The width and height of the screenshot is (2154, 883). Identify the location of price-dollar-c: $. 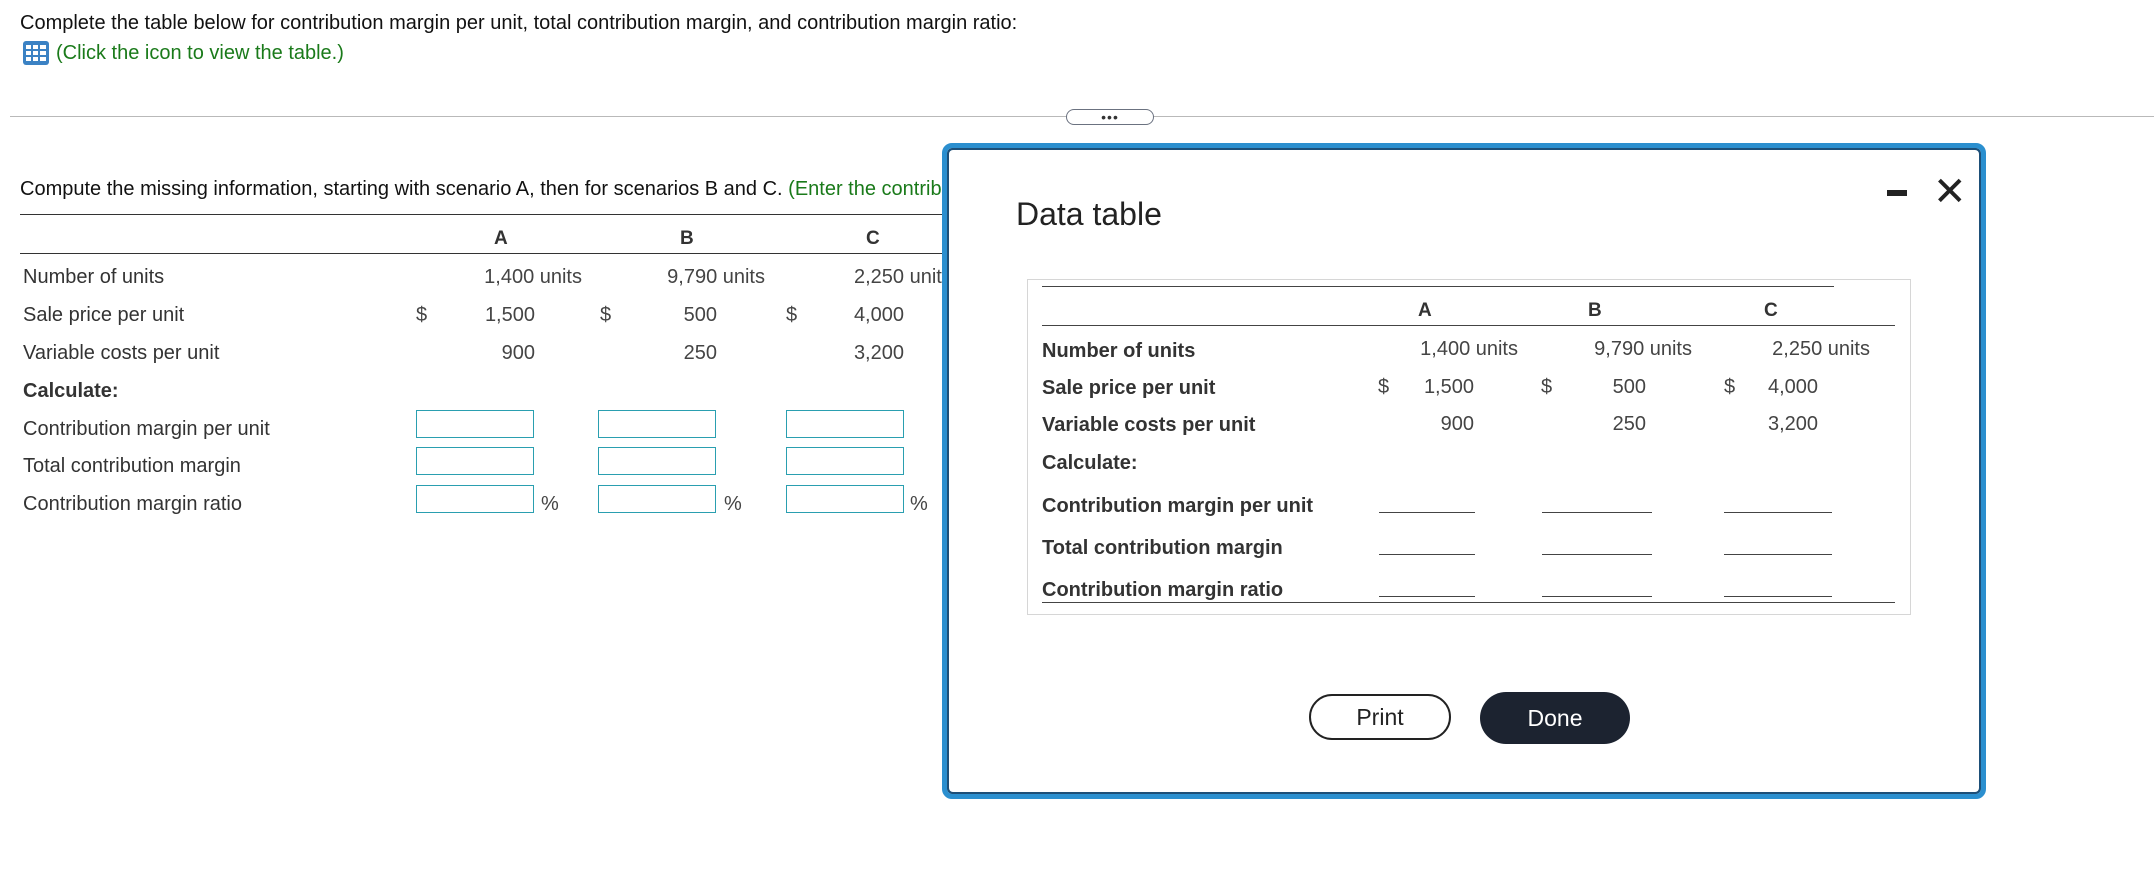
(792, 315).